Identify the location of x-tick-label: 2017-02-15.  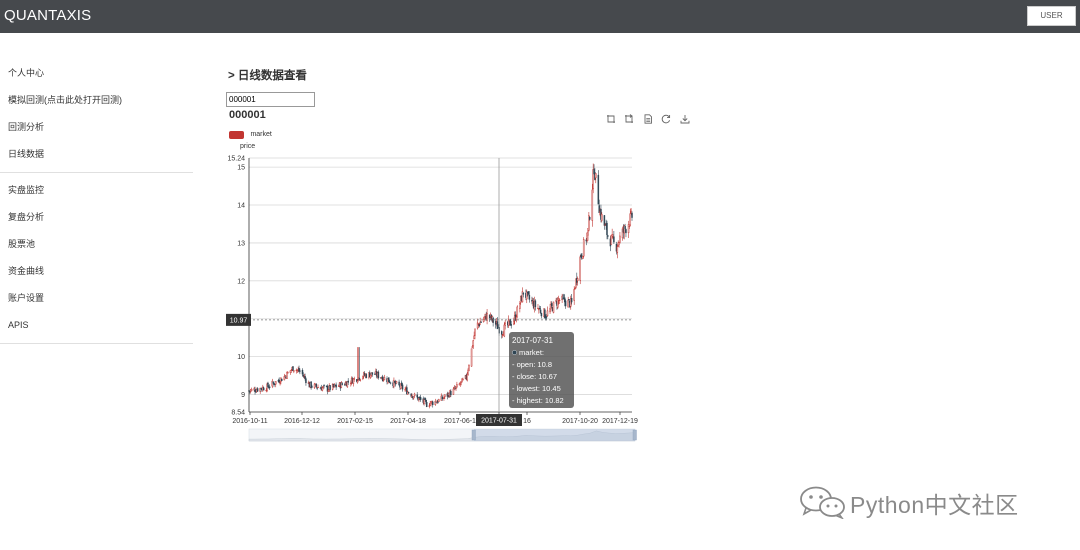
(355, 421).